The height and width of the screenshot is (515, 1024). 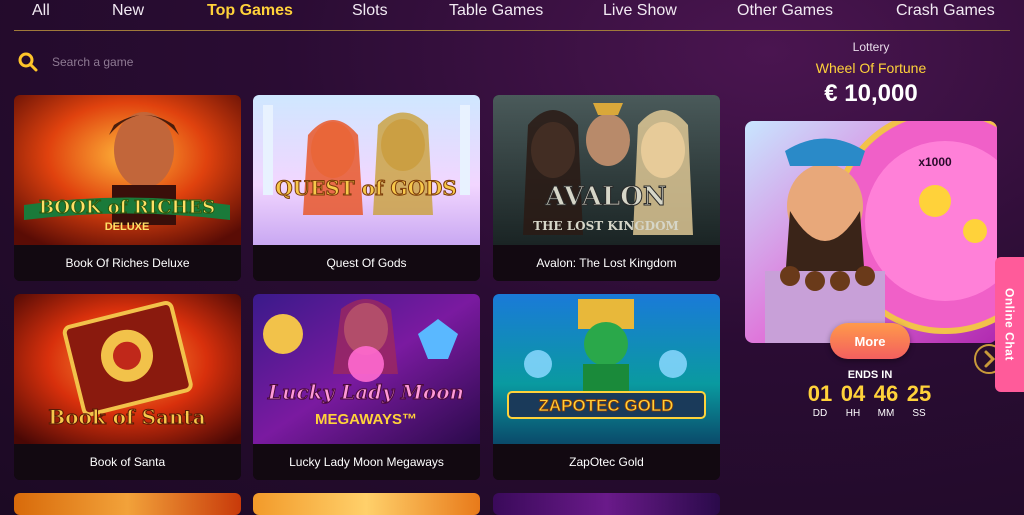 I want to click on tab-all: All, so click(x=41, y=11).